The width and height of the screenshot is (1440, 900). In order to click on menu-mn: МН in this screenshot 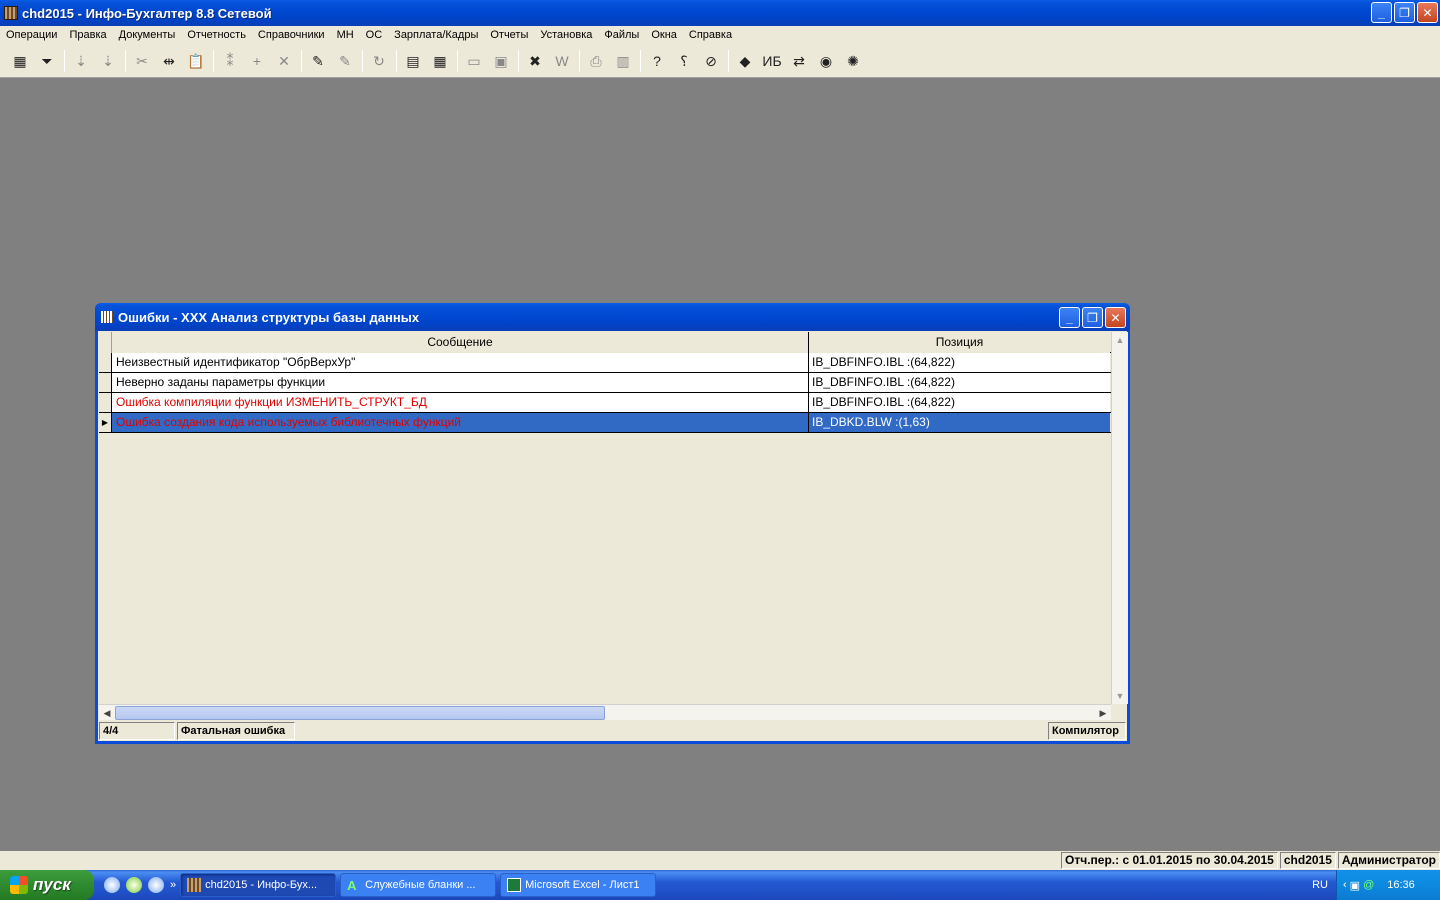, I will do `click(345, 35)`.